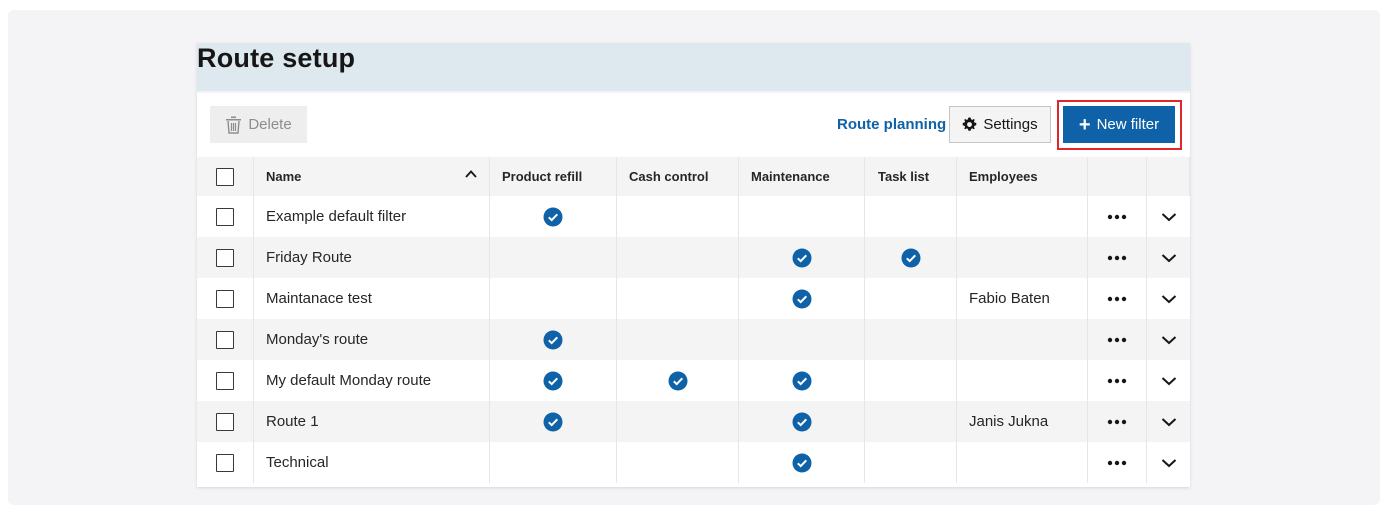 This screenshot has height=505, width=1386. I want to click on table-row: My default Monday route, so click(693, 380).